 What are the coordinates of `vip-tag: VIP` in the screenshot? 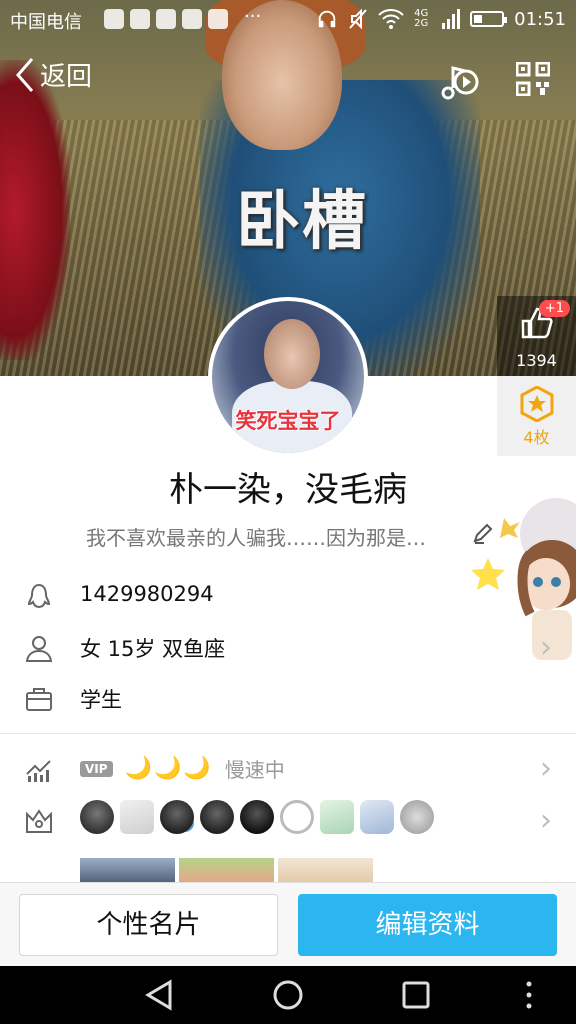 It's located at (96, 768).